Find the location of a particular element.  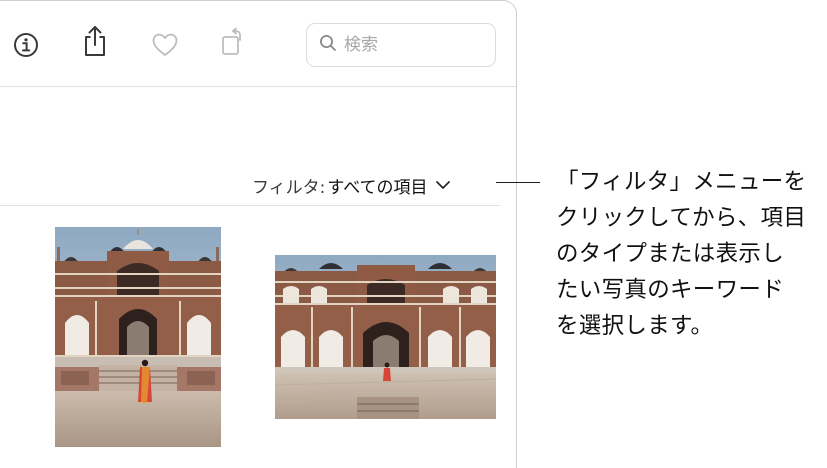

divider is located at coordinates (250, 205).